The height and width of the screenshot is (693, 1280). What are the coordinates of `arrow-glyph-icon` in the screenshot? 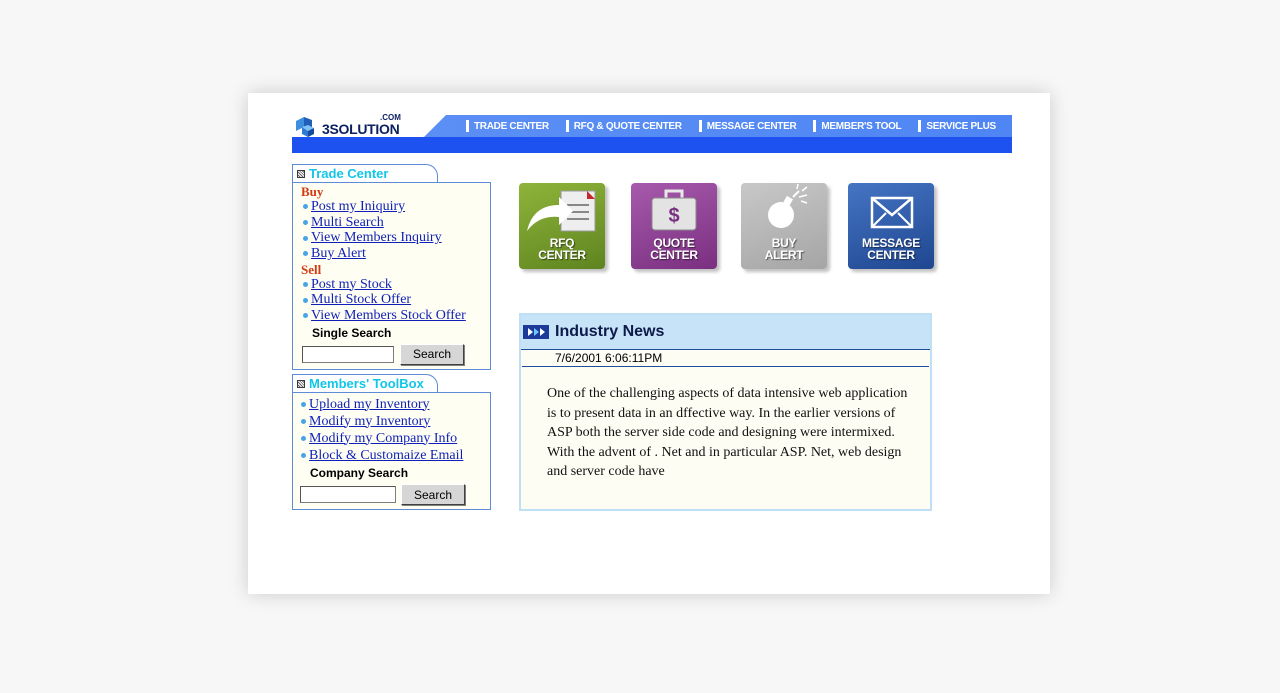 It's located at (536, 332).